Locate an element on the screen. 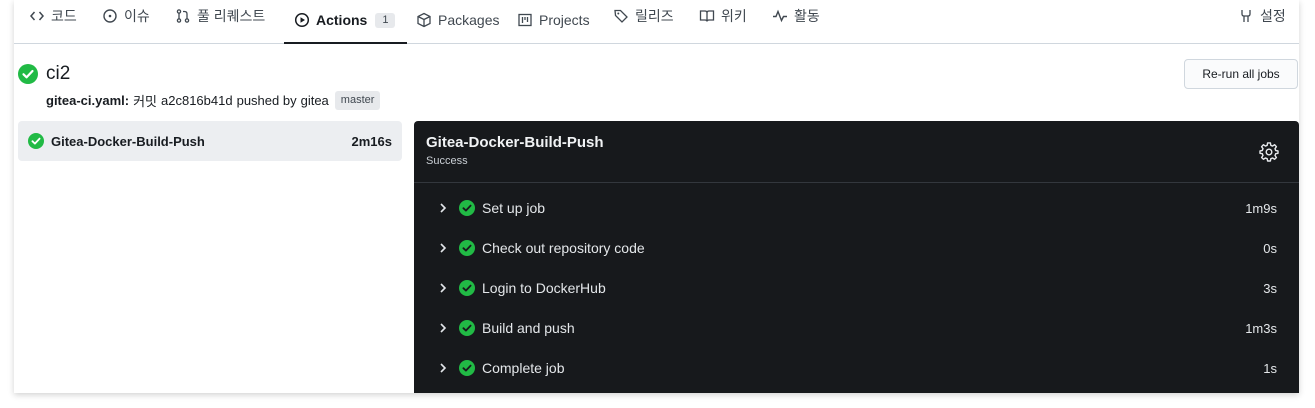 The height and width of the screenshot is (408, 1315). job-step: Set up job 1m9s is located at coordinates (856, 208).